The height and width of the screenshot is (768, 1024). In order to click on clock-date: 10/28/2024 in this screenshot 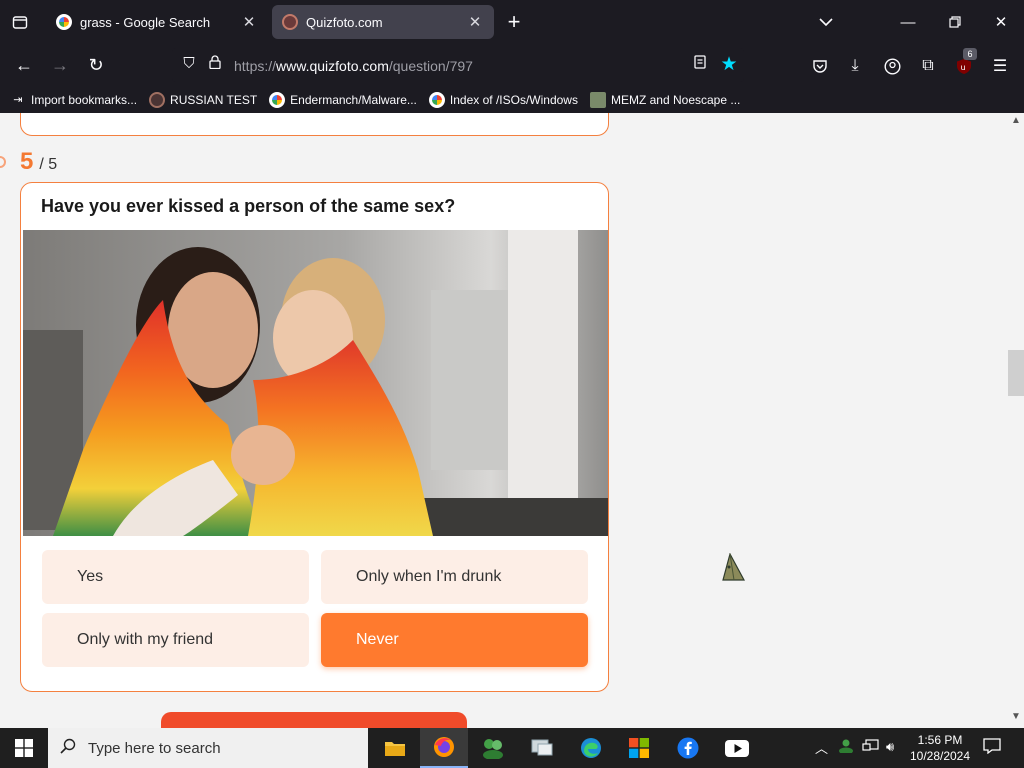, I will do `click(940, 756)`.